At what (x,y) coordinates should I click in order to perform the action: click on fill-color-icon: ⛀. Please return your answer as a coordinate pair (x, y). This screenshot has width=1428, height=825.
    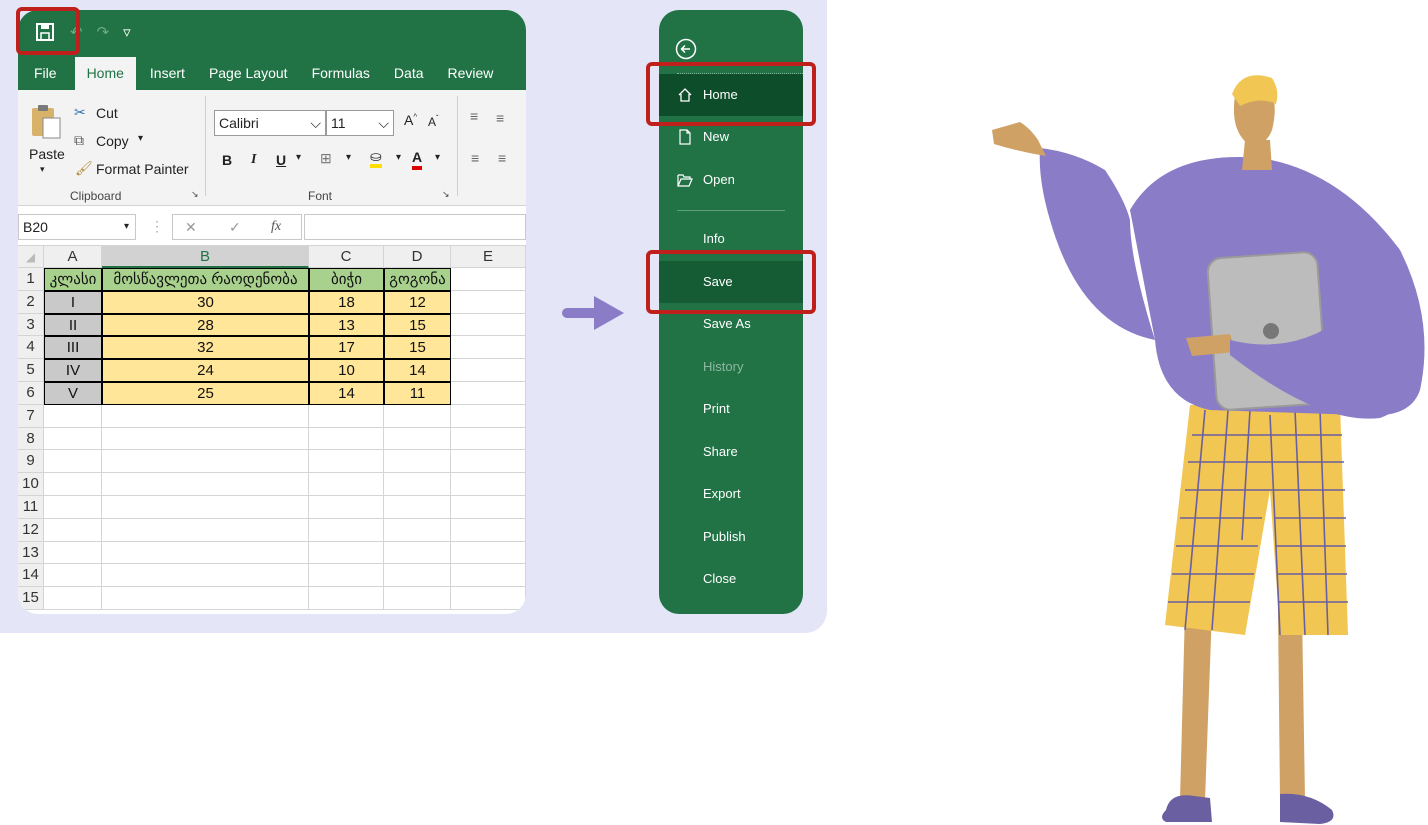
    Looking at the image, I should click on (376, 158).